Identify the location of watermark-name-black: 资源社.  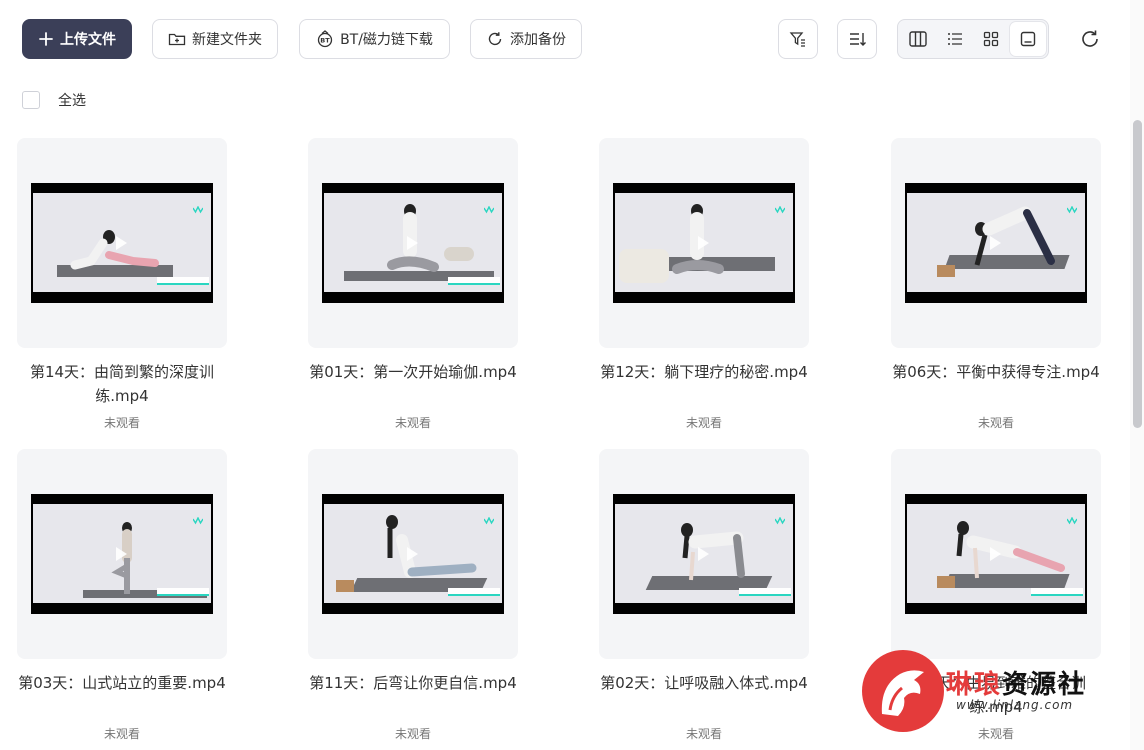
(1044, 685).